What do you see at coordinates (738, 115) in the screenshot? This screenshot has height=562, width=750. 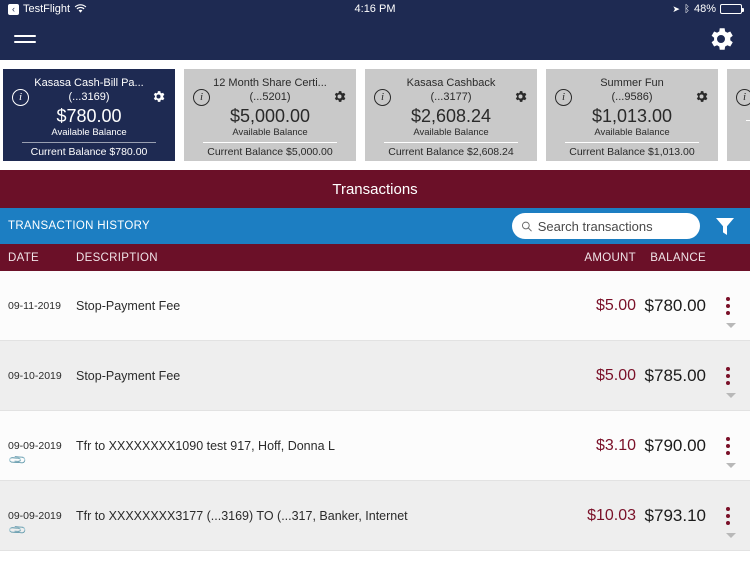 I see `account-card-partial: i` at bounding box center [738, 115].